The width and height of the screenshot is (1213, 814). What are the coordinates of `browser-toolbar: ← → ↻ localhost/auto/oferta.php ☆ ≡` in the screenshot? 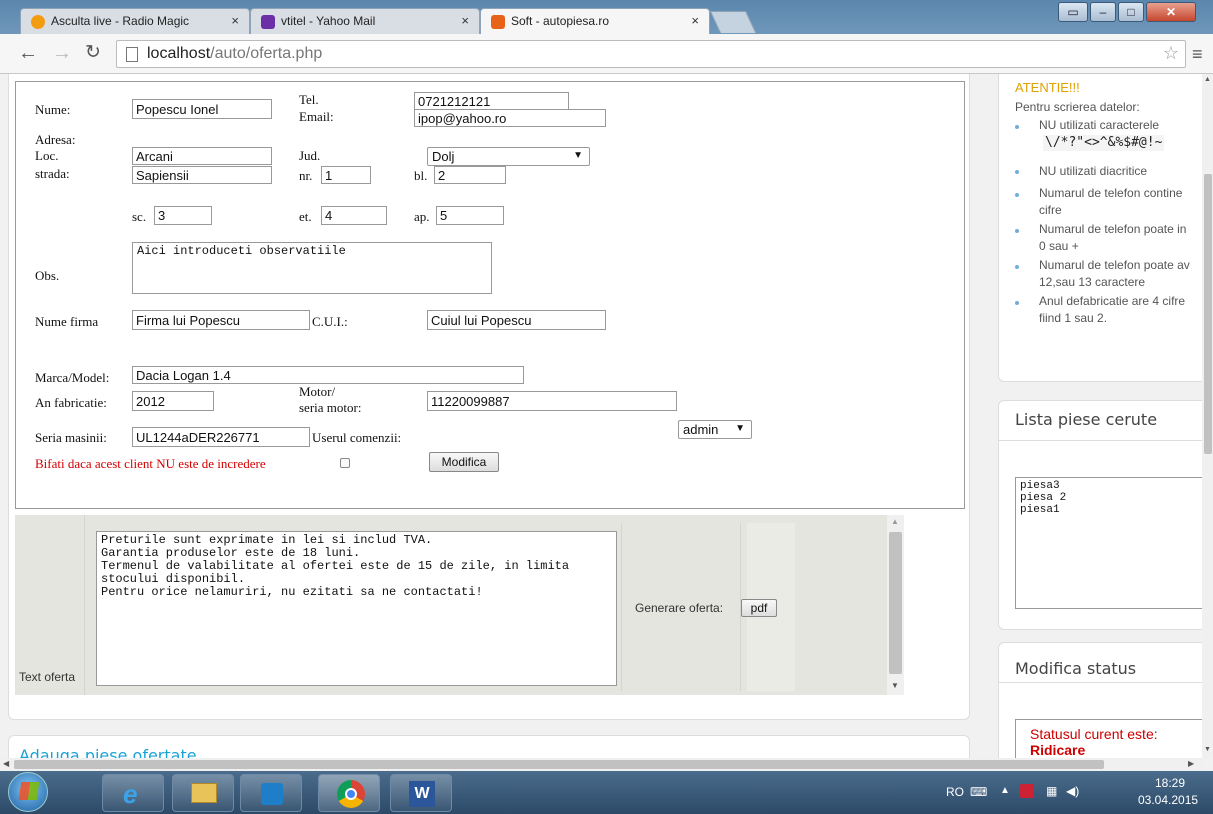 It's located at (606, 54).